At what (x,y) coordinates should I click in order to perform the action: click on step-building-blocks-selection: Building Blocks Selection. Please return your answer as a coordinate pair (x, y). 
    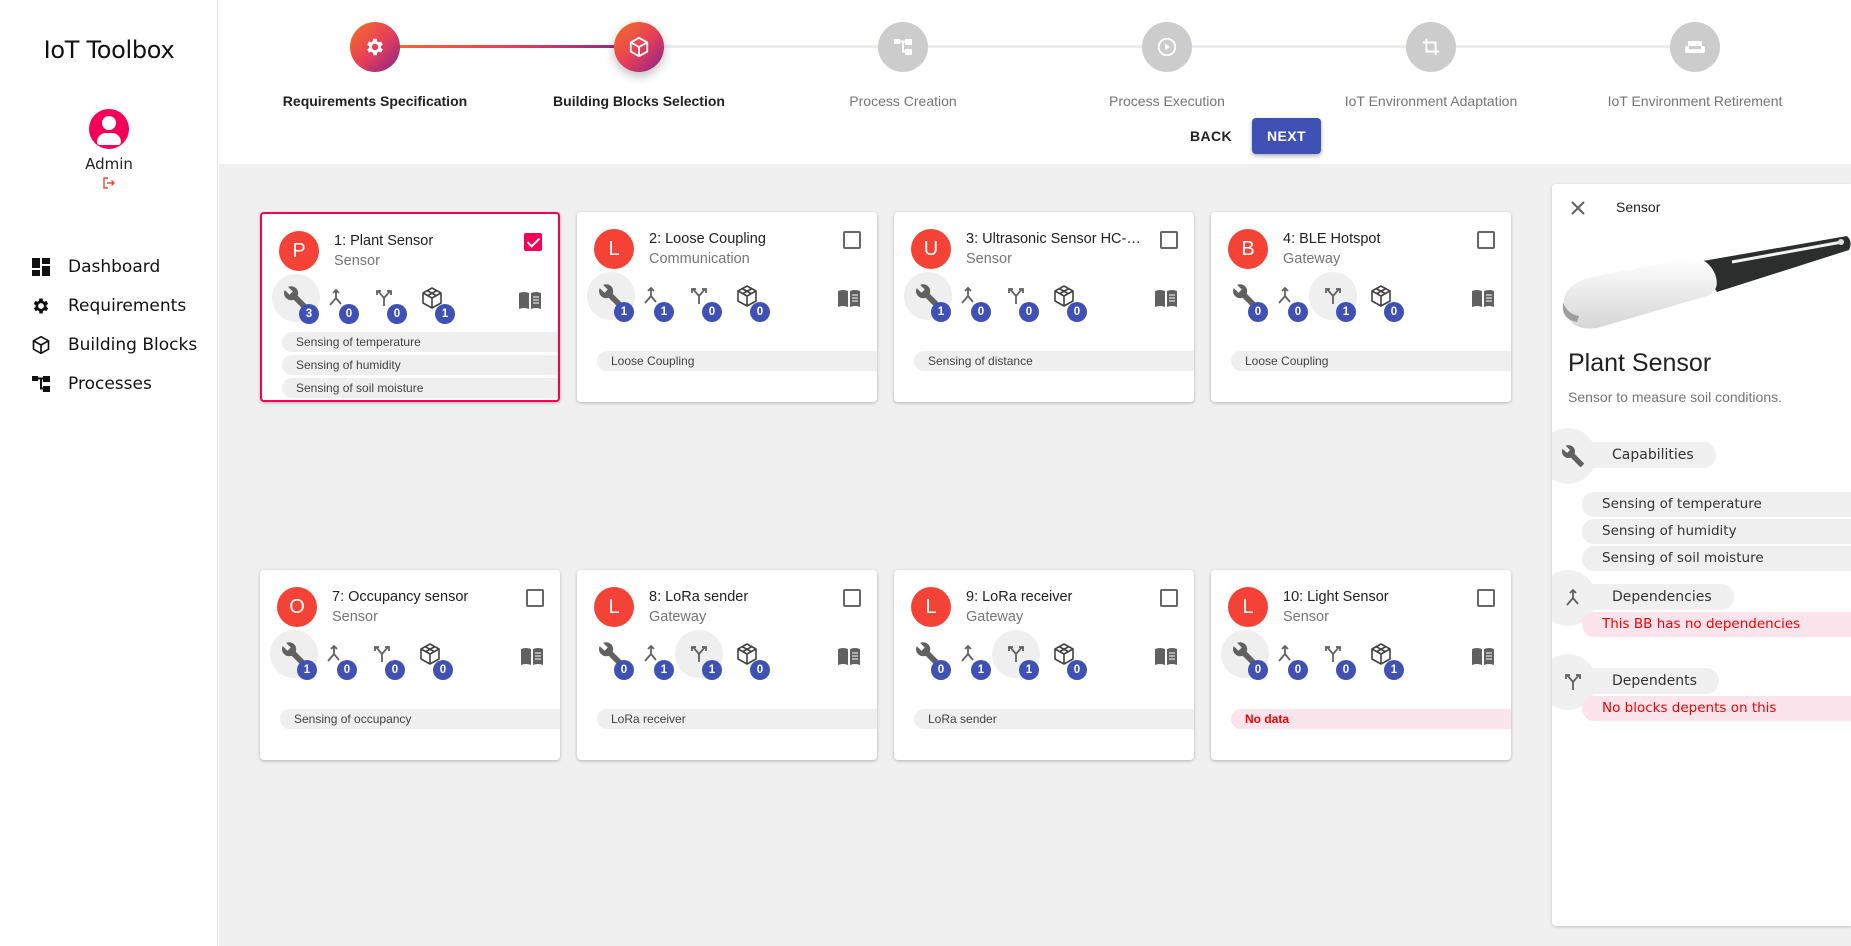
    Looking at the image, I should click on (639, 65).